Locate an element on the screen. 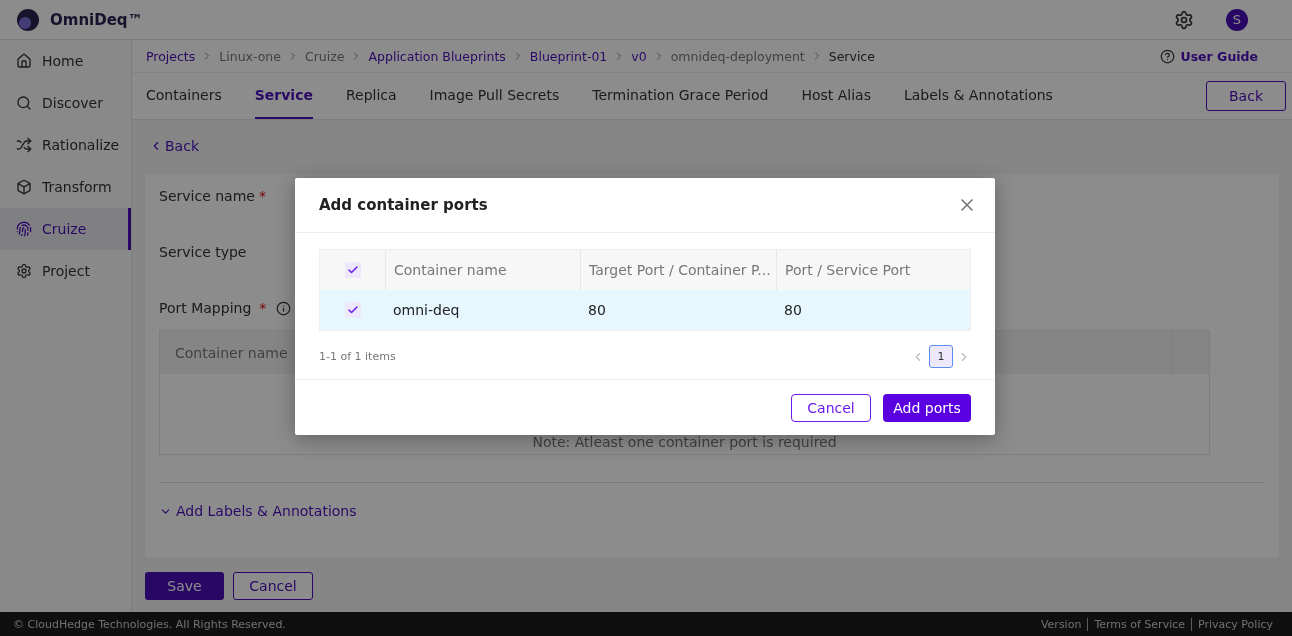 The image size is (1292, 636). breadcrumb-link: Projects is located at coordinates (171, 56).